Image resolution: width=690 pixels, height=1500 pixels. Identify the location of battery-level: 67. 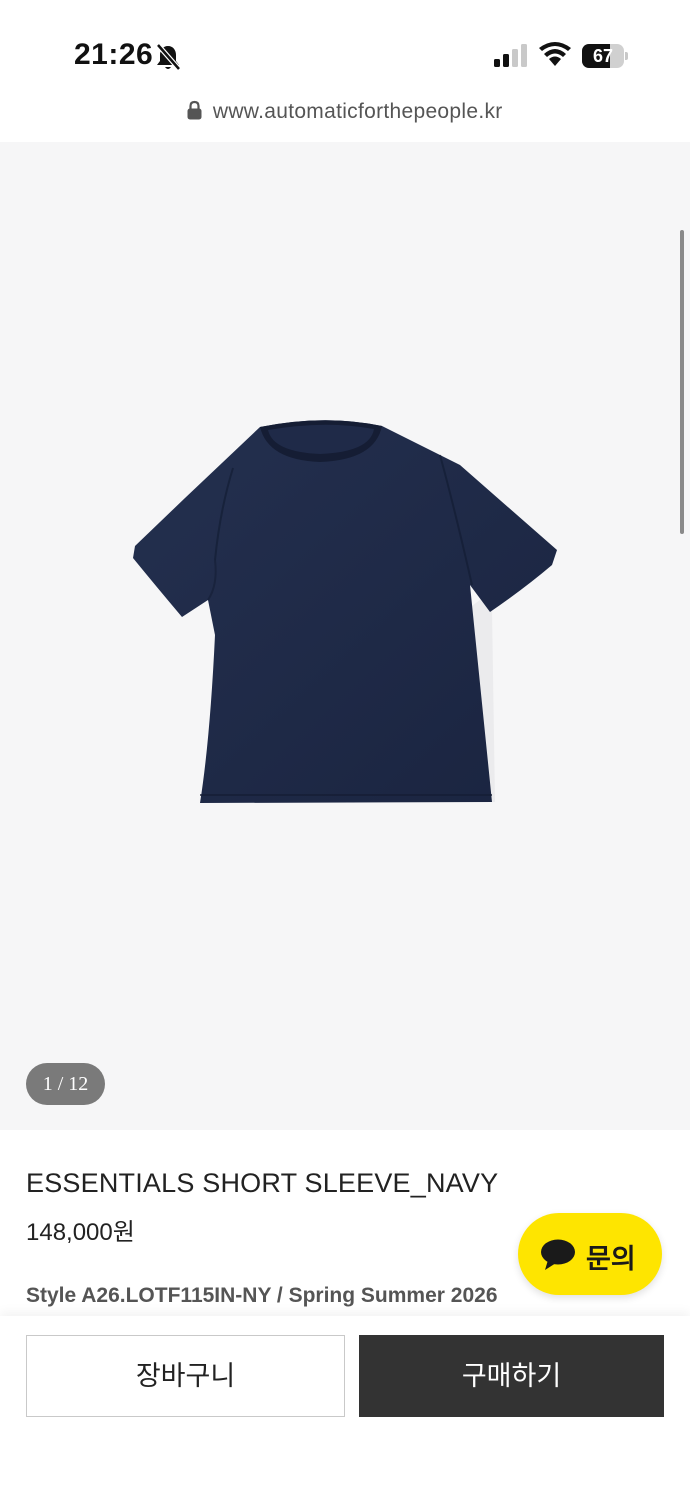
(603, 56).